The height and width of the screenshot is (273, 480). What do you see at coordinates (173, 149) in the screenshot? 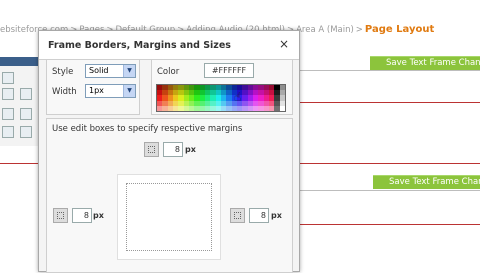
I see `top-margin-input: 8` at bounding box center [173, 149].